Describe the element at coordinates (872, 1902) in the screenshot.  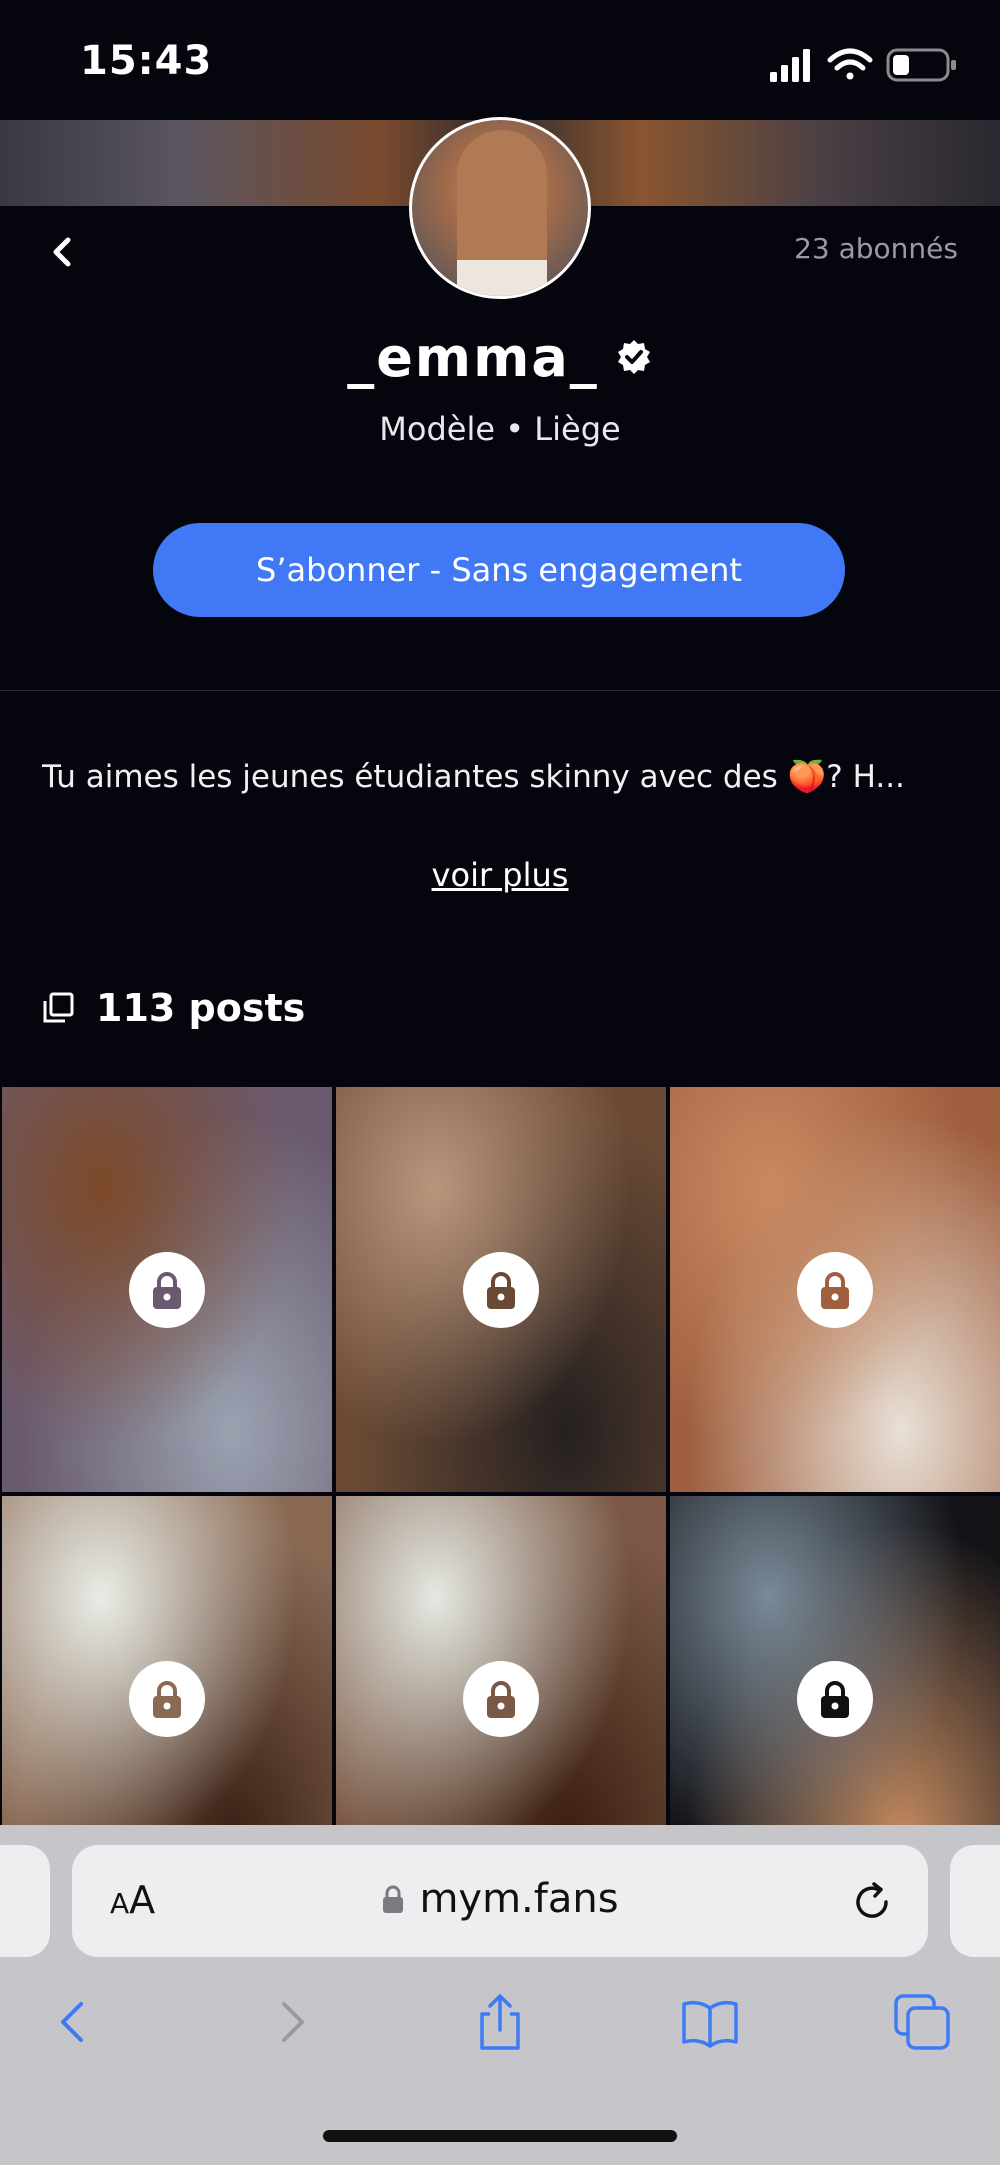
I see `reload-icon` at that location.